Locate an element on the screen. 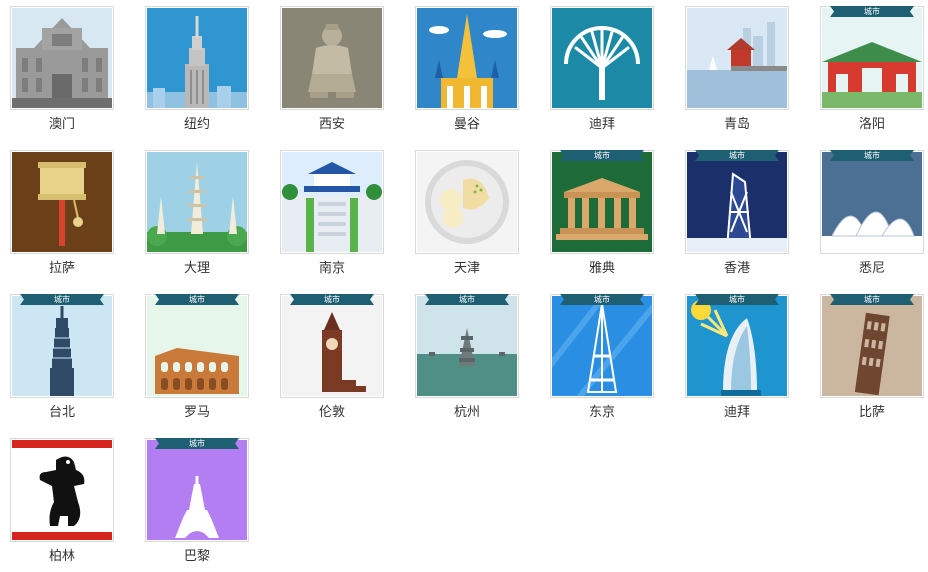 This screenshot has width=928, height=572. big-ben-icon is located at coordinates (332, 346).